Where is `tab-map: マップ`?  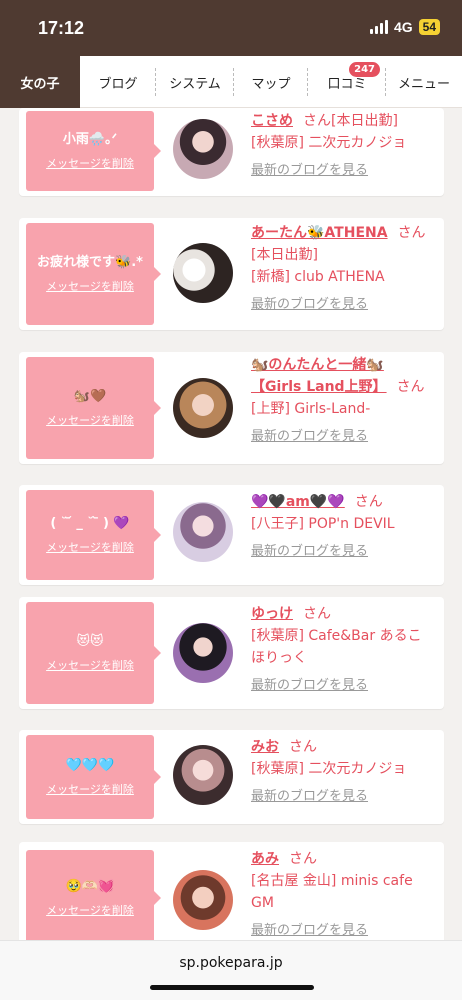
tab-map: マップ is located at coordinates (271, 82).